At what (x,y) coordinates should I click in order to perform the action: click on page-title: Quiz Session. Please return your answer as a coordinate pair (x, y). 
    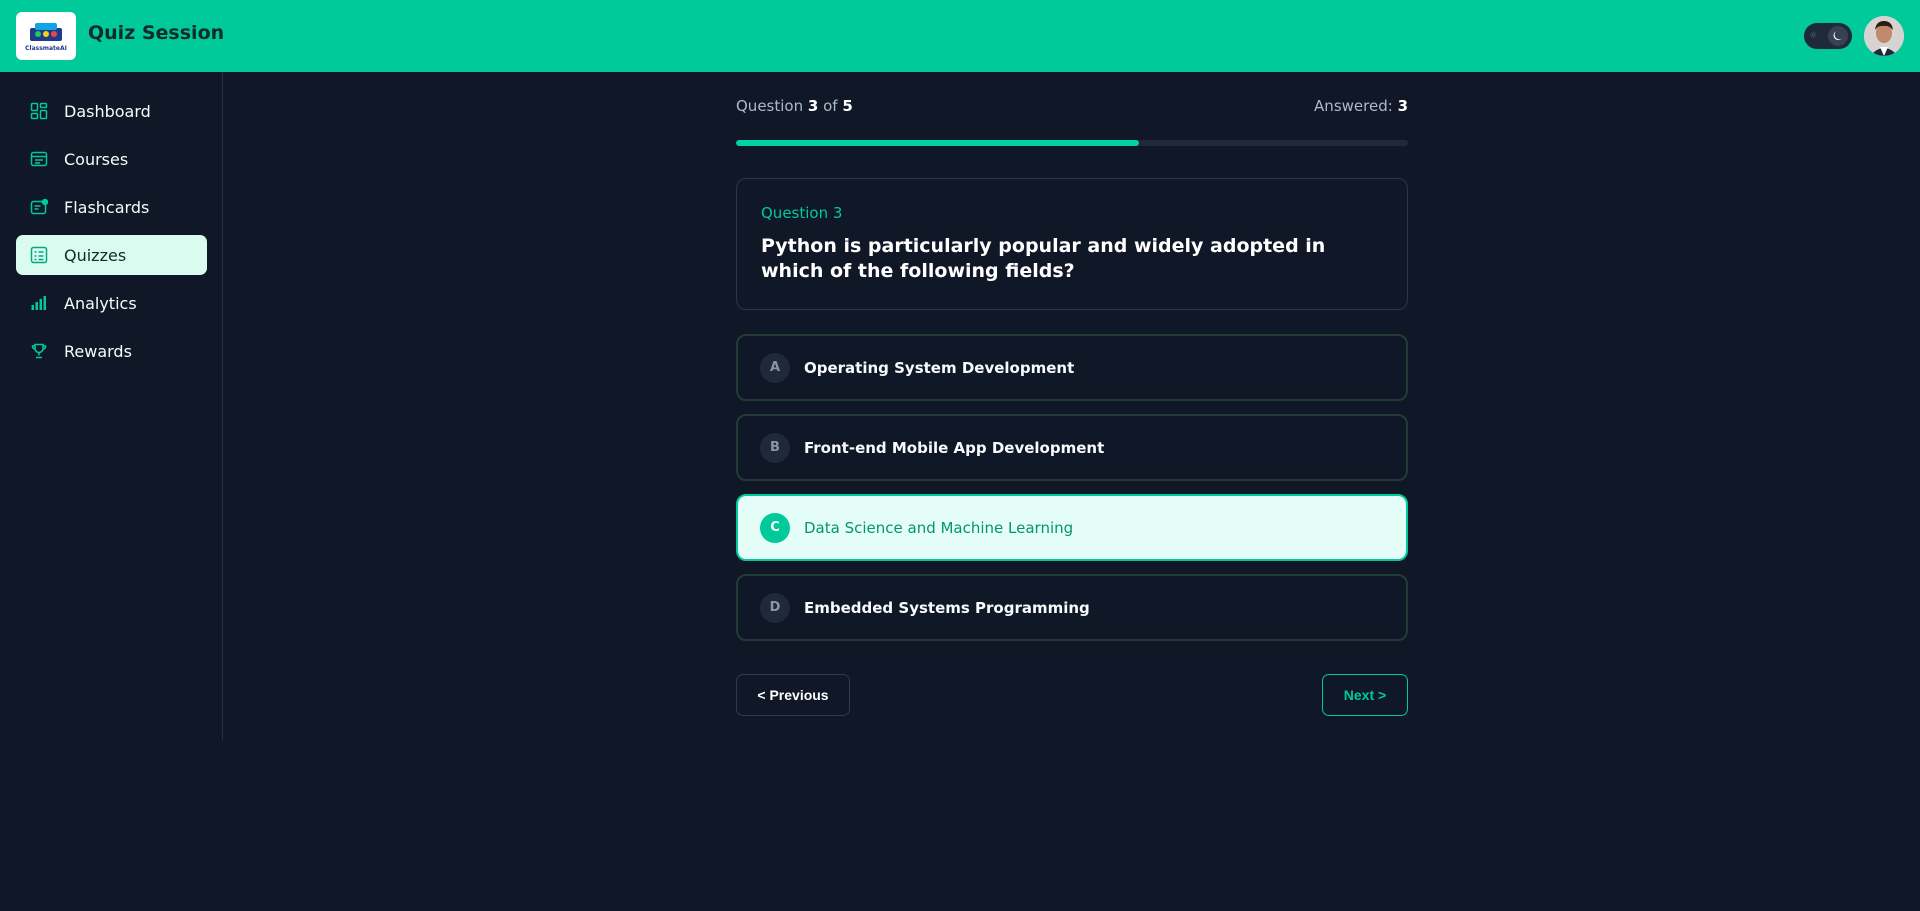
    Looking at the image, I should click on (156, 33).